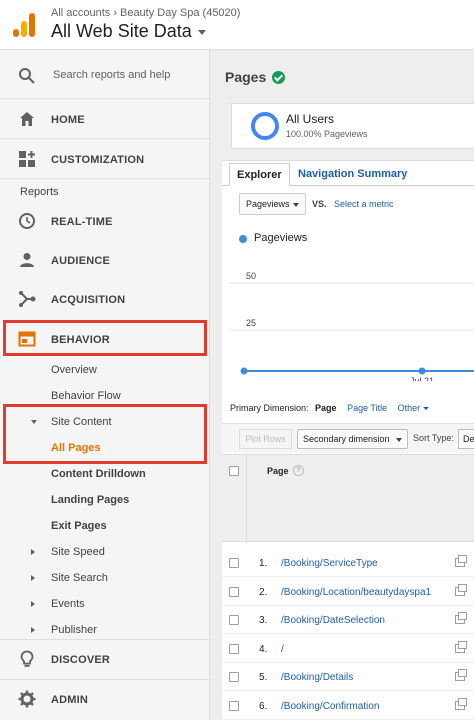  I want to click on sort-type-dropdown: De, so click(466, 439).